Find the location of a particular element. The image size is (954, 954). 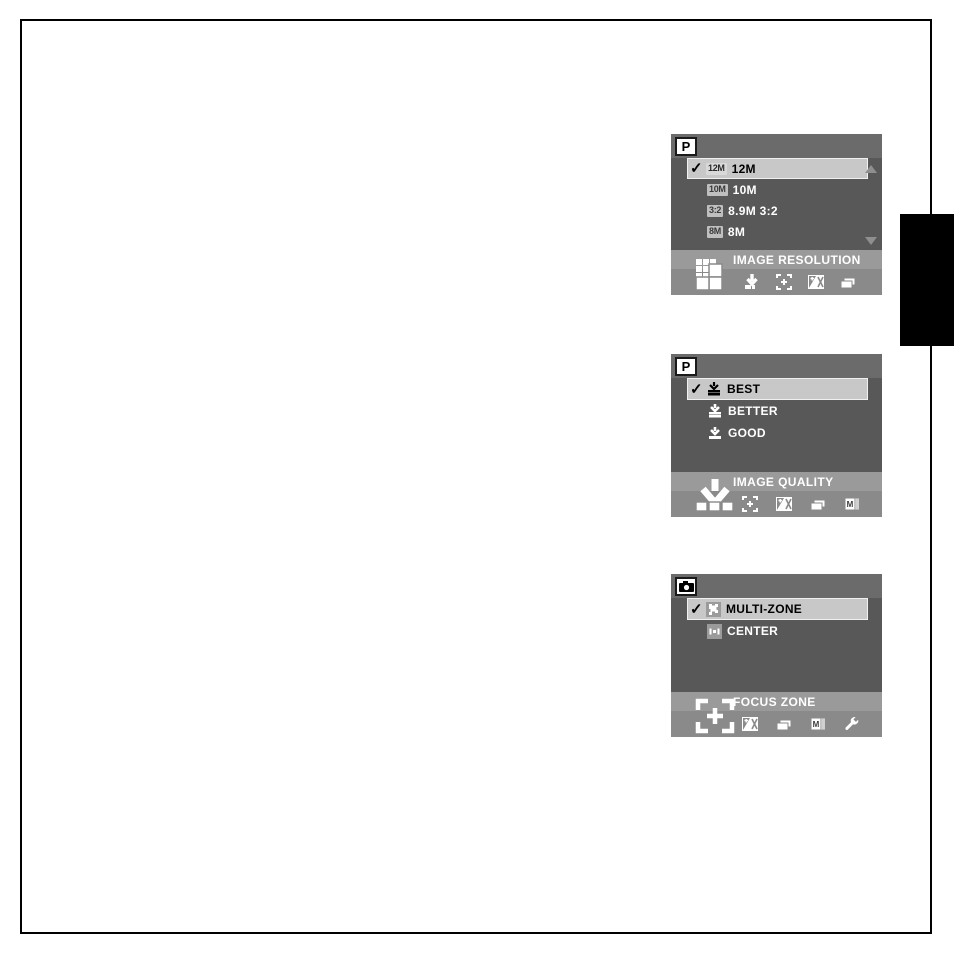

resolution-chip-icon: 10M is located at coordinates (717, 189).